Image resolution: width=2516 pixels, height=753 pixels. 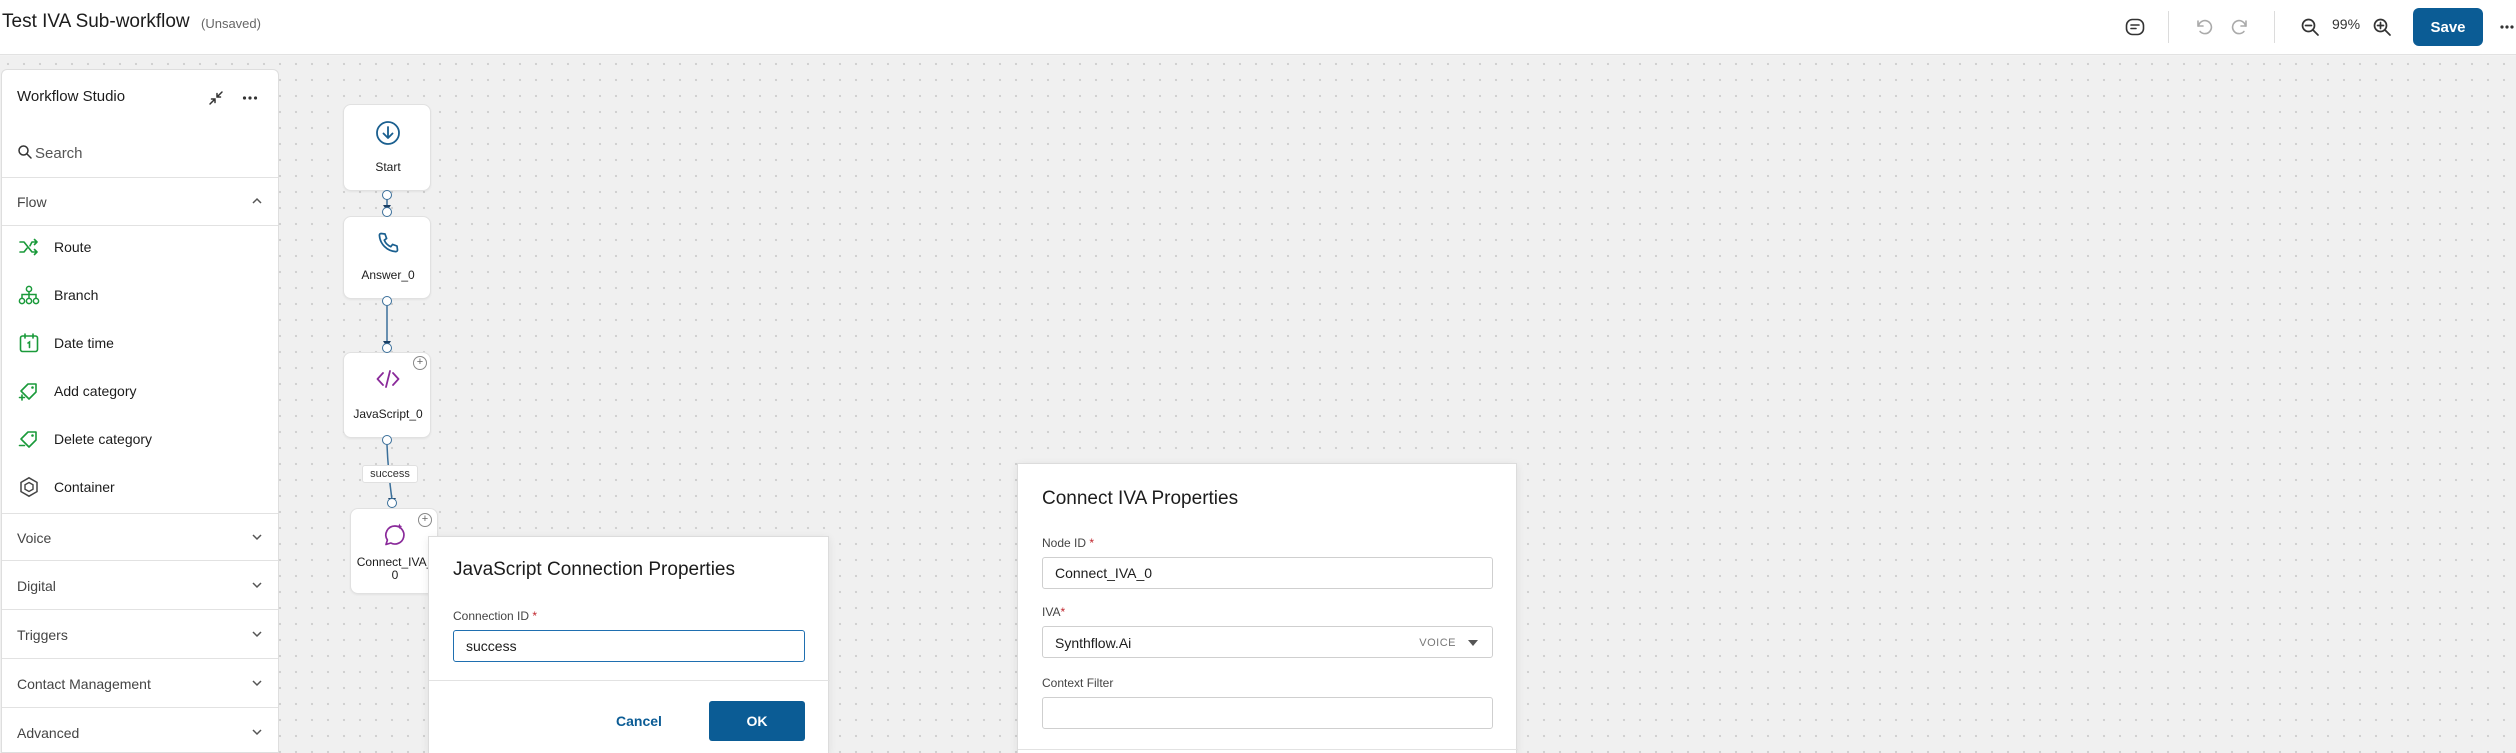 What do you see at coordinates (629, 680) in the screenshot?
I see `dialog-divider` at bounding box center [629, 680].